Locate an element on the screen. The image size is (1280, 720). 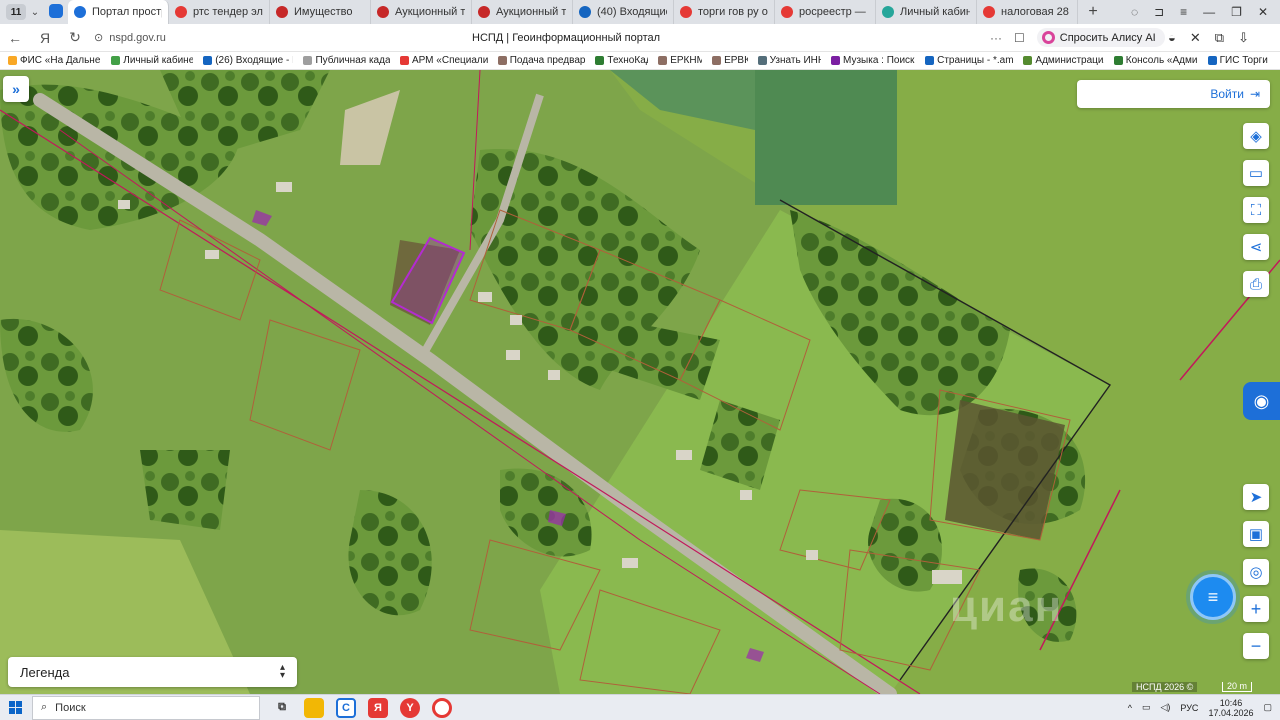
network-icon: ▭ is located at coordinates (1146, 707).